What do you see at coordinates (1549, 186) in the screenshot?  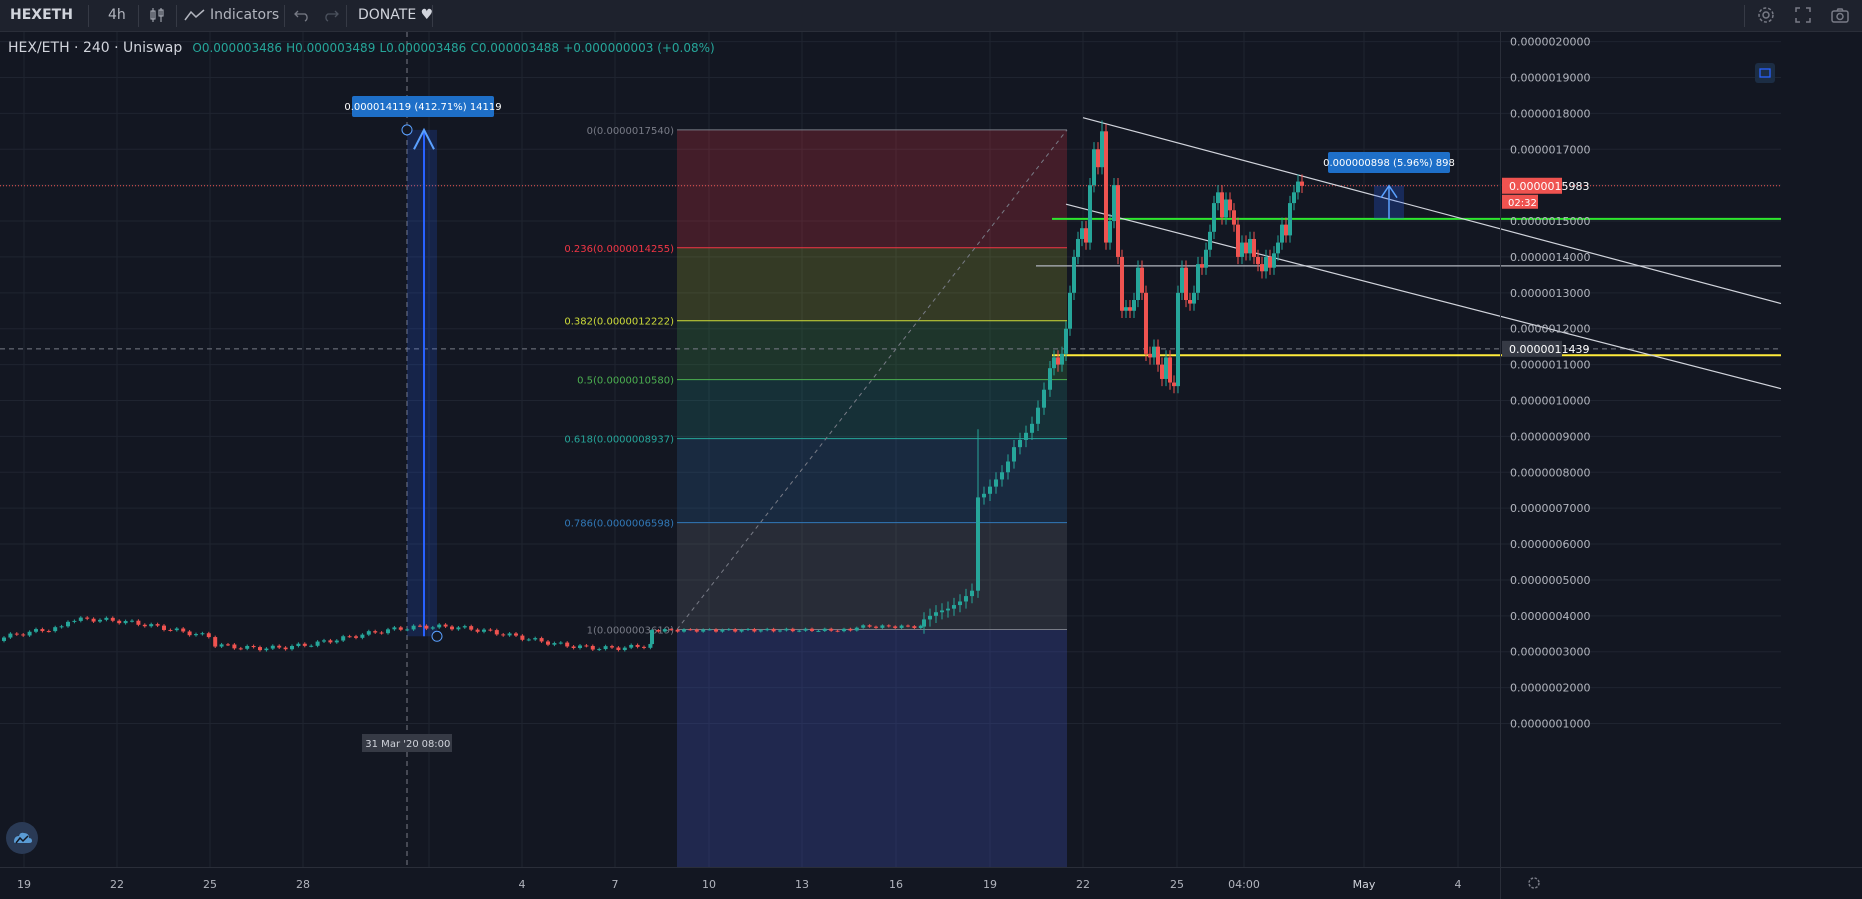 I see `last-price-label: 0.0000015983` at bounding box center [1549, 186].